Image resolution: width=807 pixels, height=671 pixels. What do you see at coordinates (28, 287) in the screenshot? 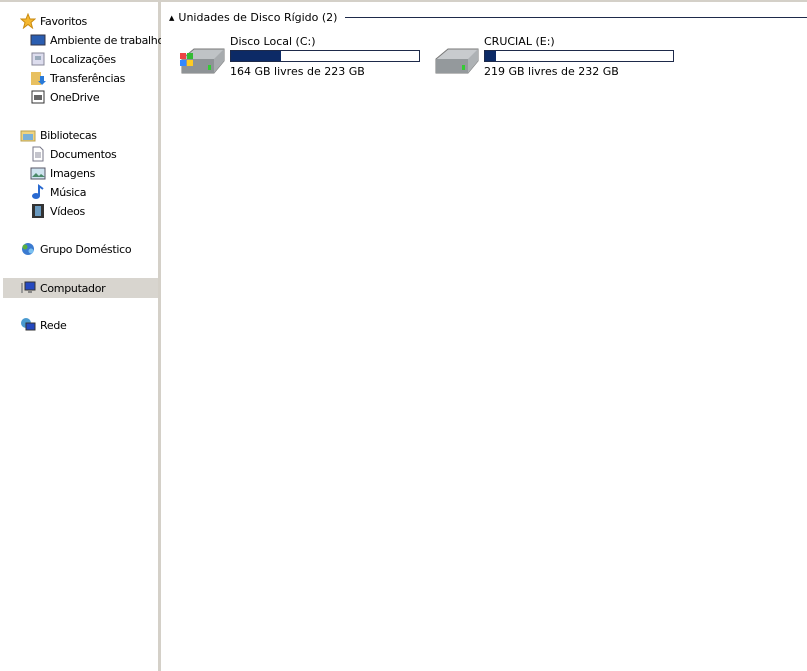
I see `computer-icon` at bounding box center [28, 287].